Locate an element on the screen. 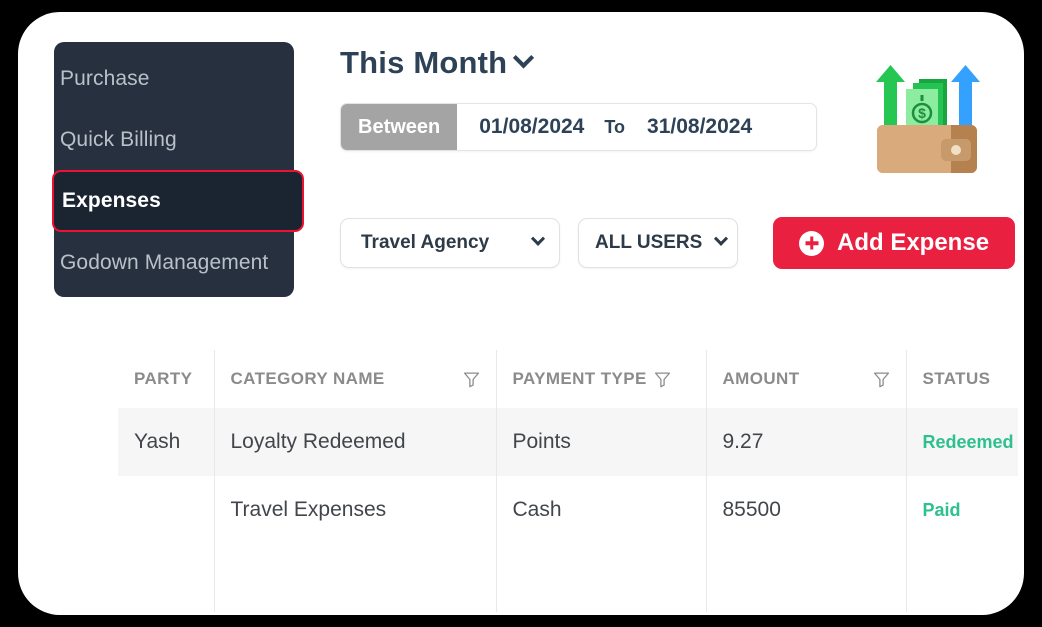 This screenshot has height=627, width=1042. period-selector: This Month is located at coordinates (572, 63).